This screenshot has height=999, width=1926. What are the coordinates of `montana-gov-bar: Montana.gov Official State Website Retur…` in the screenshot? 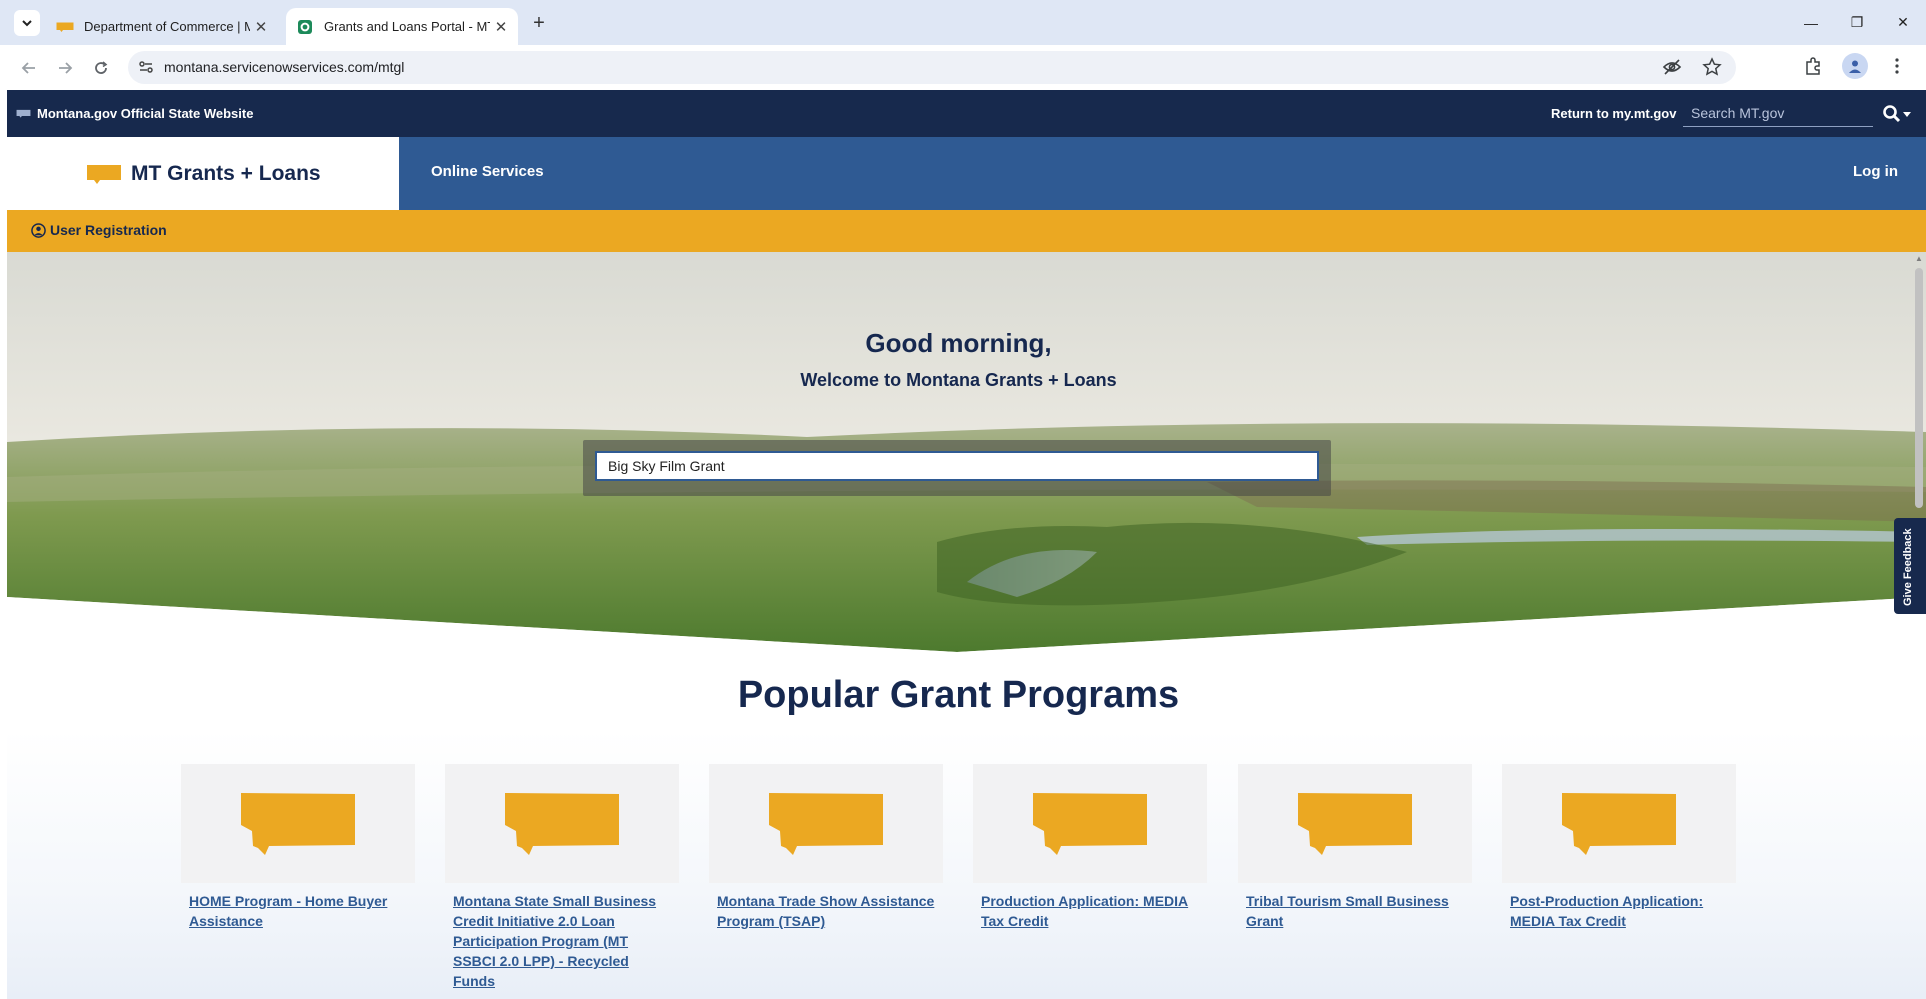 It's located at (966, 113).